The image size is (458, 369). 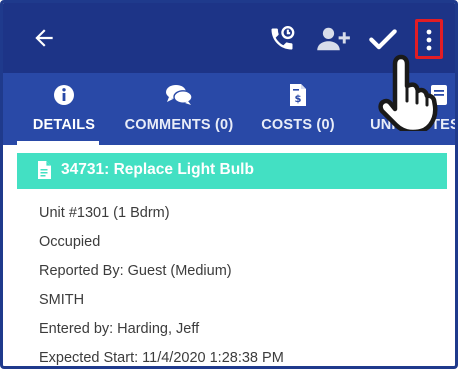 What do you see at coordinates (62, 300) in the screenshot?
I see `guest-name-line: SMITH` at bounding box center [62, 300].